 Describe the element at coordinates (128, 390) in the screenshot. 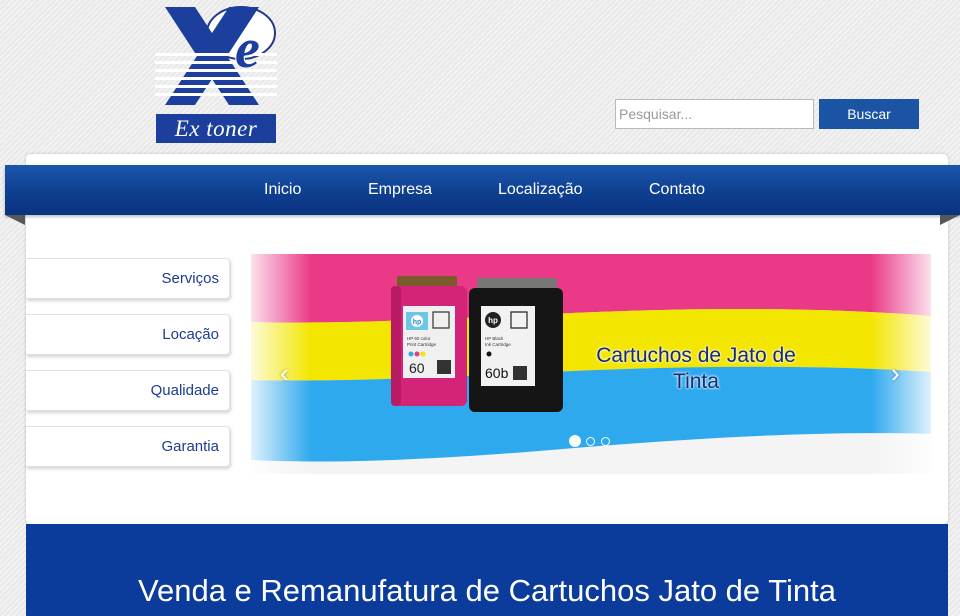

I see `sidebar-item-qualidade: Qualidade` at that location.